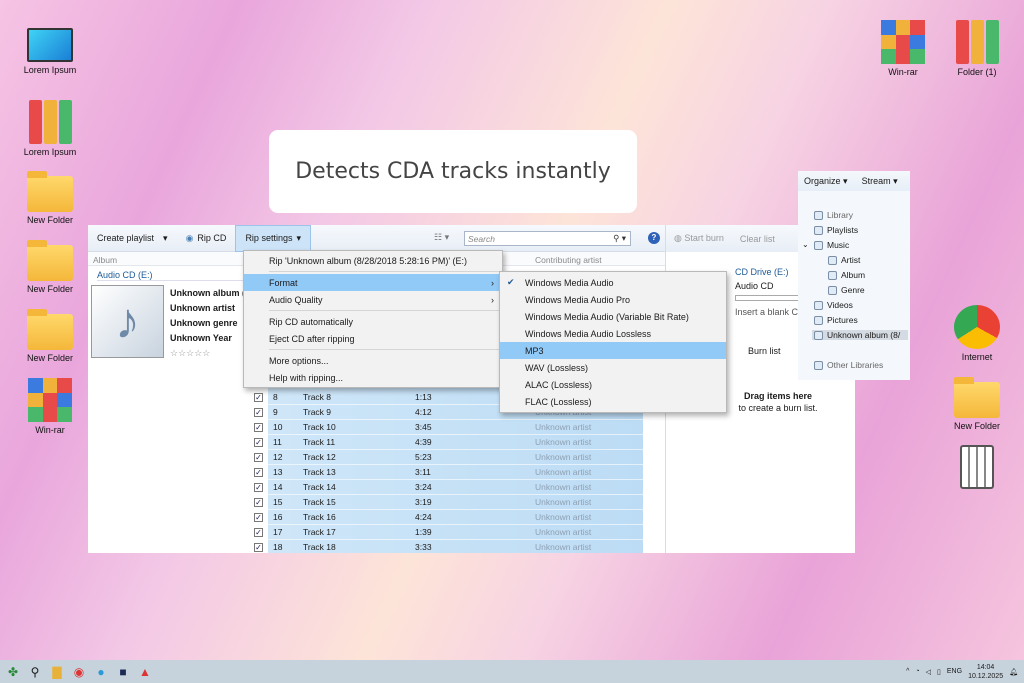 The image size is (1024, 683). I want to click on battery-icon: ▯, so click(939, 672).